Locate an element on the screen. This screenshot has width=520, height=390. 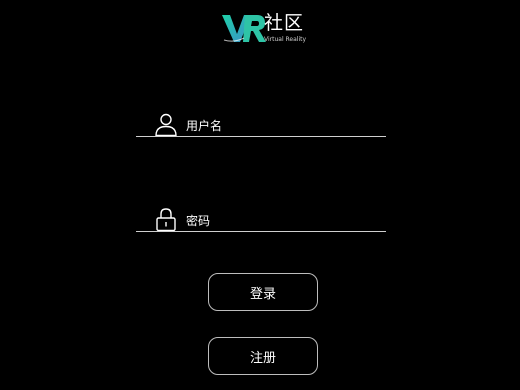
password-field is located at coordinates (261, 219).